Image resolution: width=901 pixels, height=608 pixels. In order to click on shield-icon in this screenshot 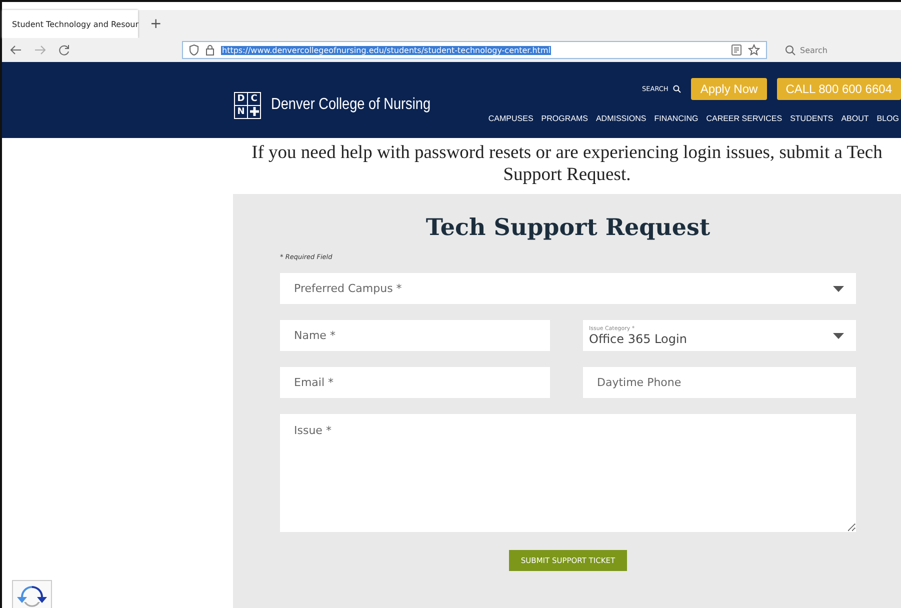, I will do `click(194, 50)`.